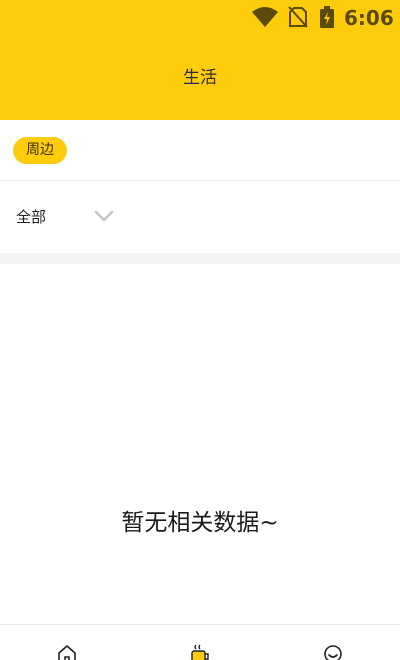 The width and height of the screenshot is (400, 660). What do you see at coordinates (200, 217) in the screenshot?
I see `filter-row: 全部` at bounding box center [200, 217].